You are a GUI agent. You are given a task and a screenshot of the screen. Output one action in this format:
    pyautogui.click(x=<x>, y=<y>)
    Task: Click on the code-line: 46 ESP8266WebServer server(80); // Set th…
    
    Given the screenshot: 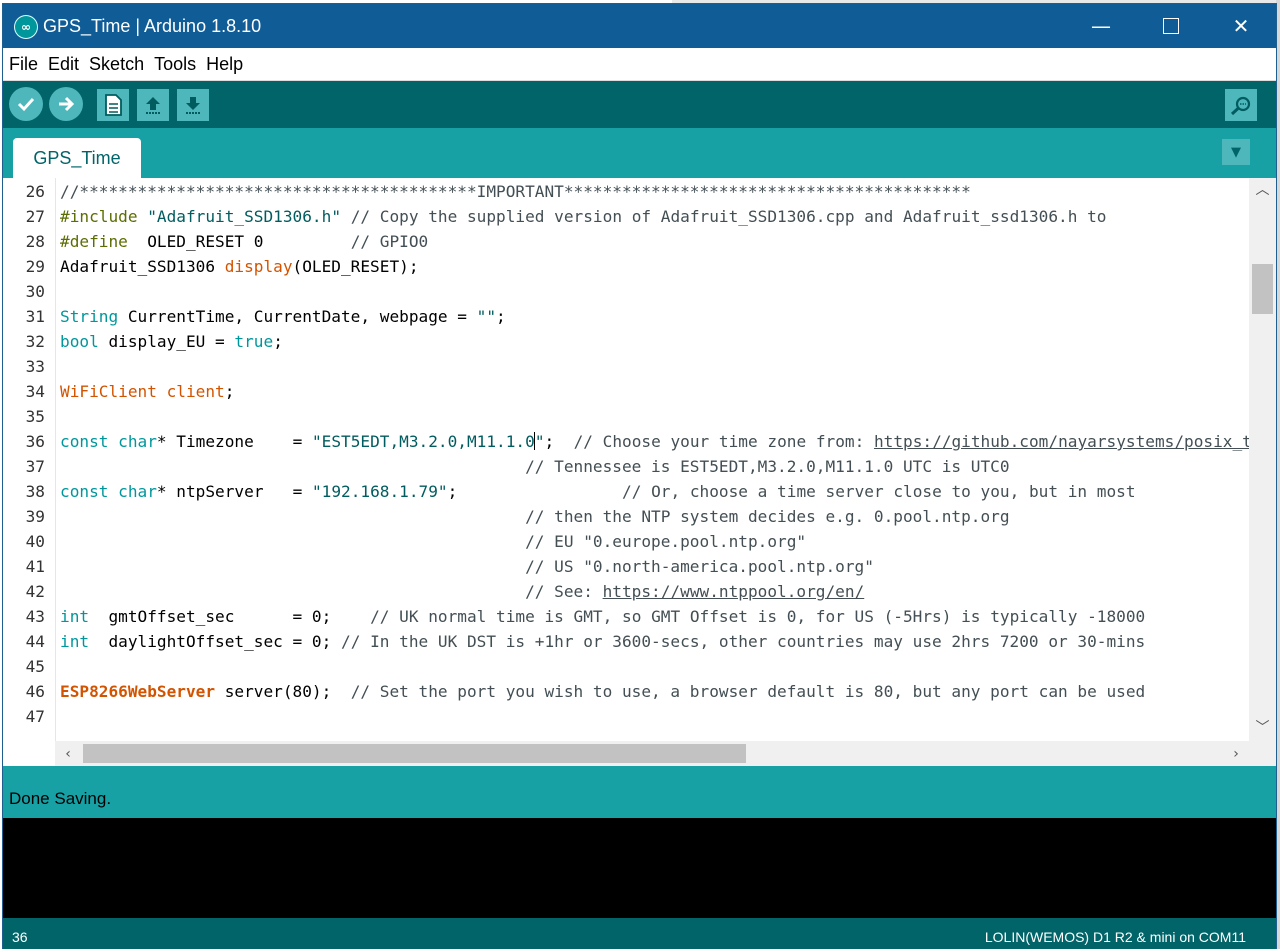 What is the action you would take?
    pyautogui.click(x=626, y=691)
    